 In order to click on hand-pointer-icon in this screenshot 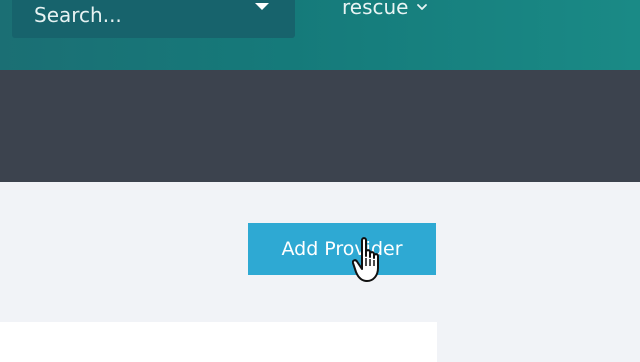, I will do `click(365, 259)`.